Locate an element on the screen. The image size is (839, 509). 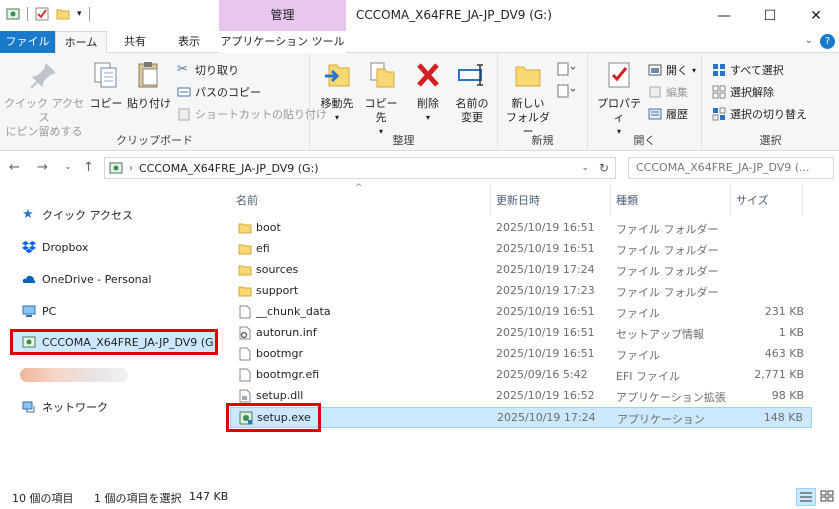
file-type: アプリケーション is located at coordinates (661, 419).